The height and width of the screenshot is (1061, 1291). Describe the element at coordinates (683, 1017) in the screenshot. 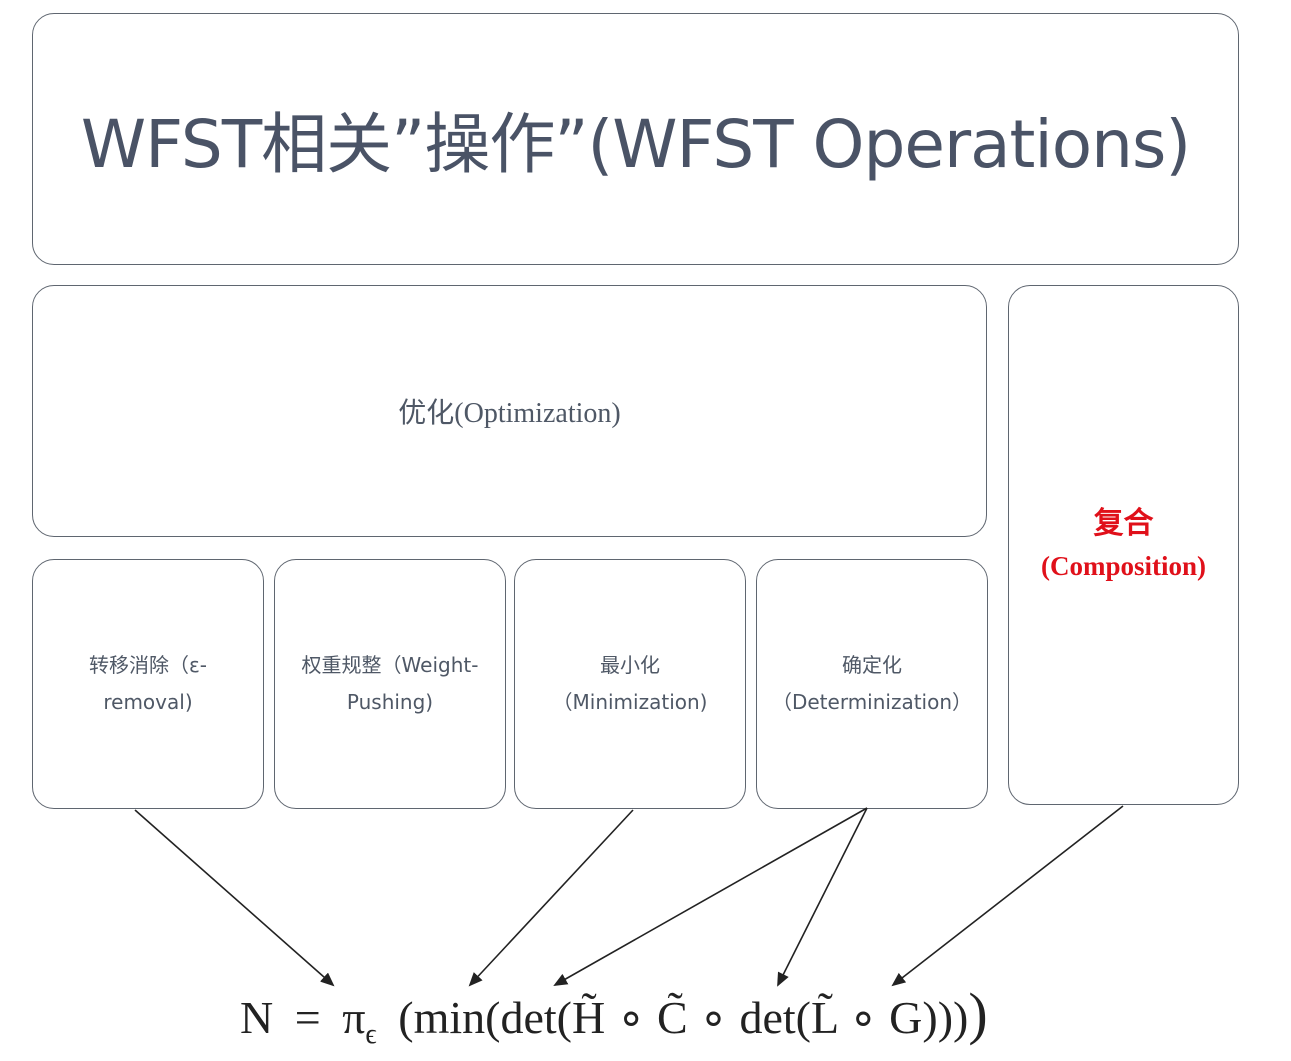

I see `formula-body: (min(det(H̃ ∘ C̃ ∘ det(L̃ ∘ G)))` at that location.